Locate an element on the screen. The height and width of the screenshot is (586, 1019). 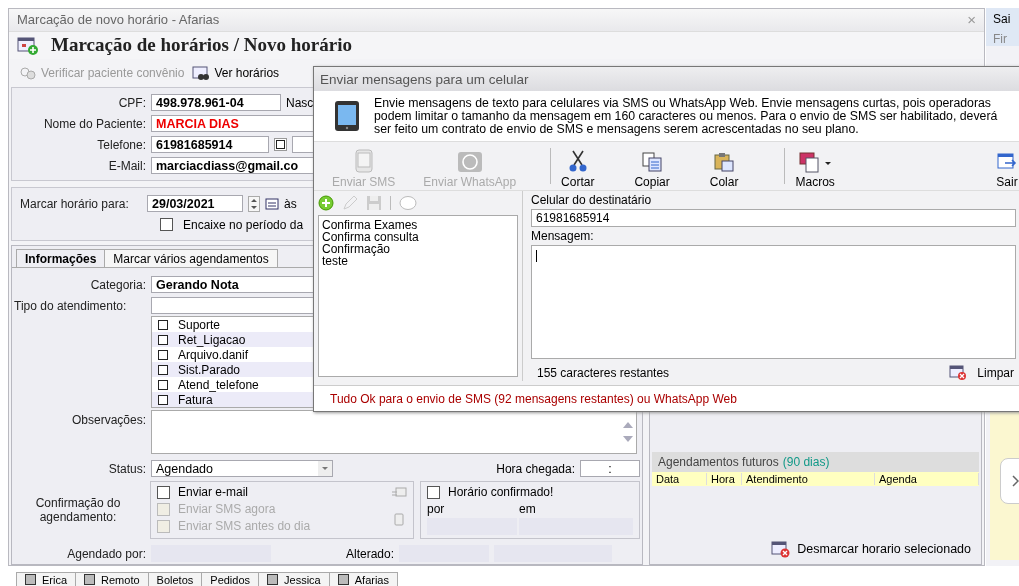
checkbox-label: Encaixe no período da is located at coordinates (243, 224).